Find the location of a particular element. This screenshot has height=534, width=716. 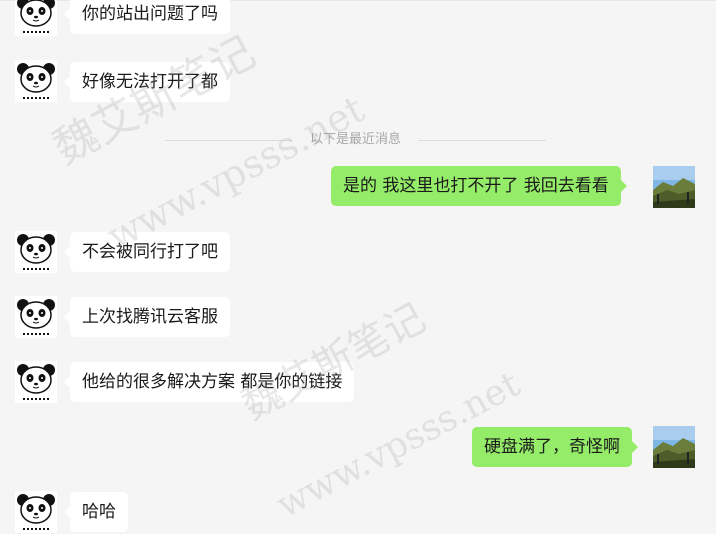

message-bubble-outgoing: 是的 我这里也打不开了 我回去看看 is located at coordinates (479, 186).